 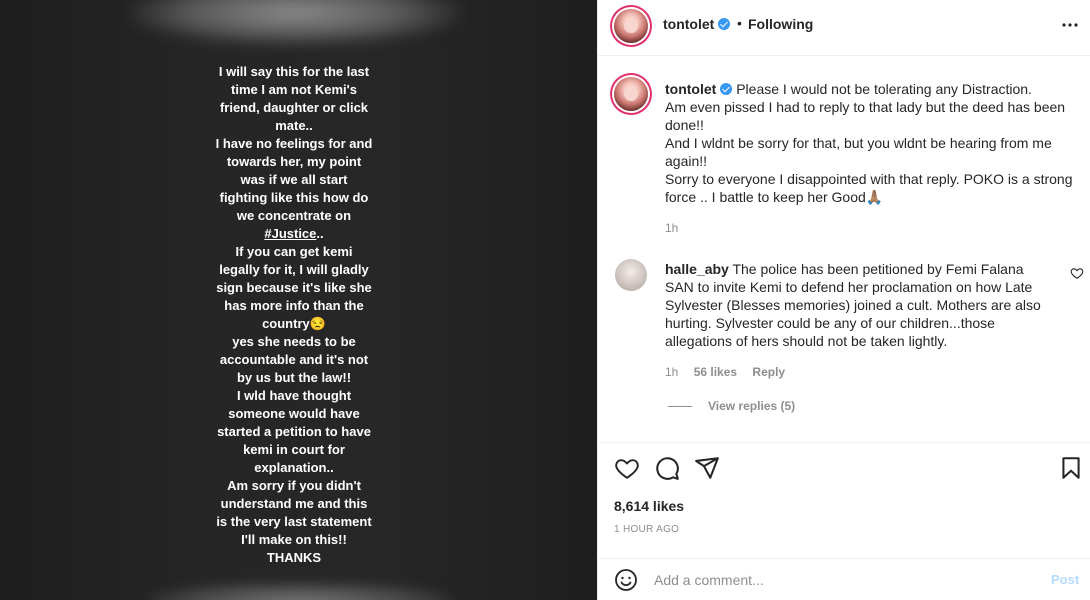 What do you see at coordinates (1065, 579) in the screenshot?
I see `post-comment-button: Post` at bounding box center [1065, 579].